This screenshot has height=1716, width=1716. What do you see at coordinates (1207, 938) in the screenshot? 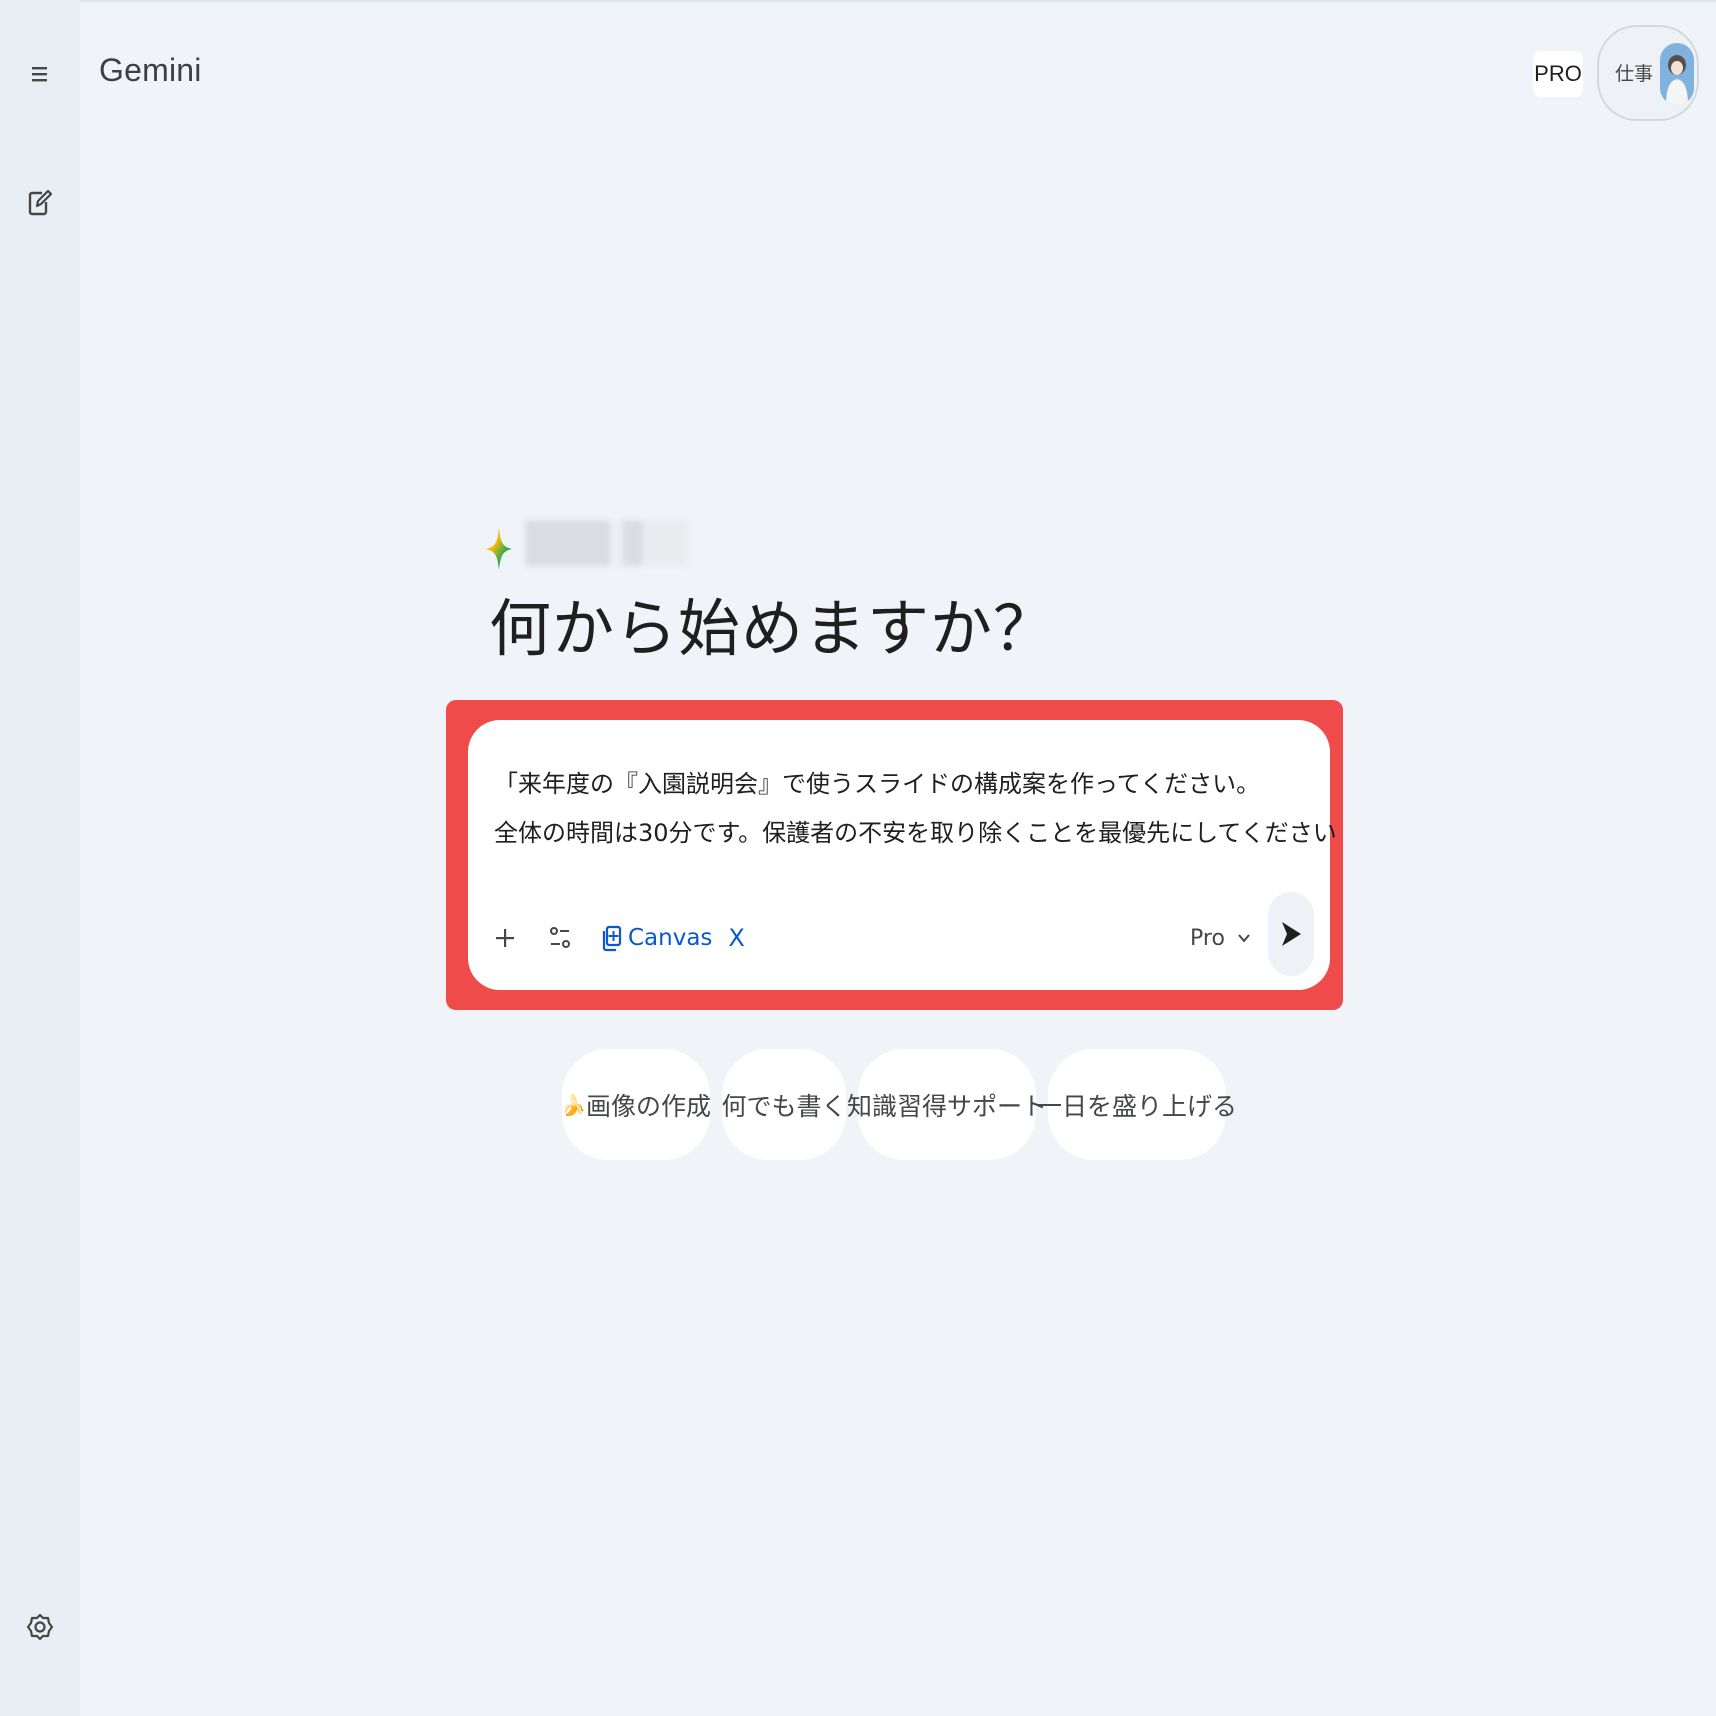
I see `model-label: Pro` at bounding box center [1207, 938].